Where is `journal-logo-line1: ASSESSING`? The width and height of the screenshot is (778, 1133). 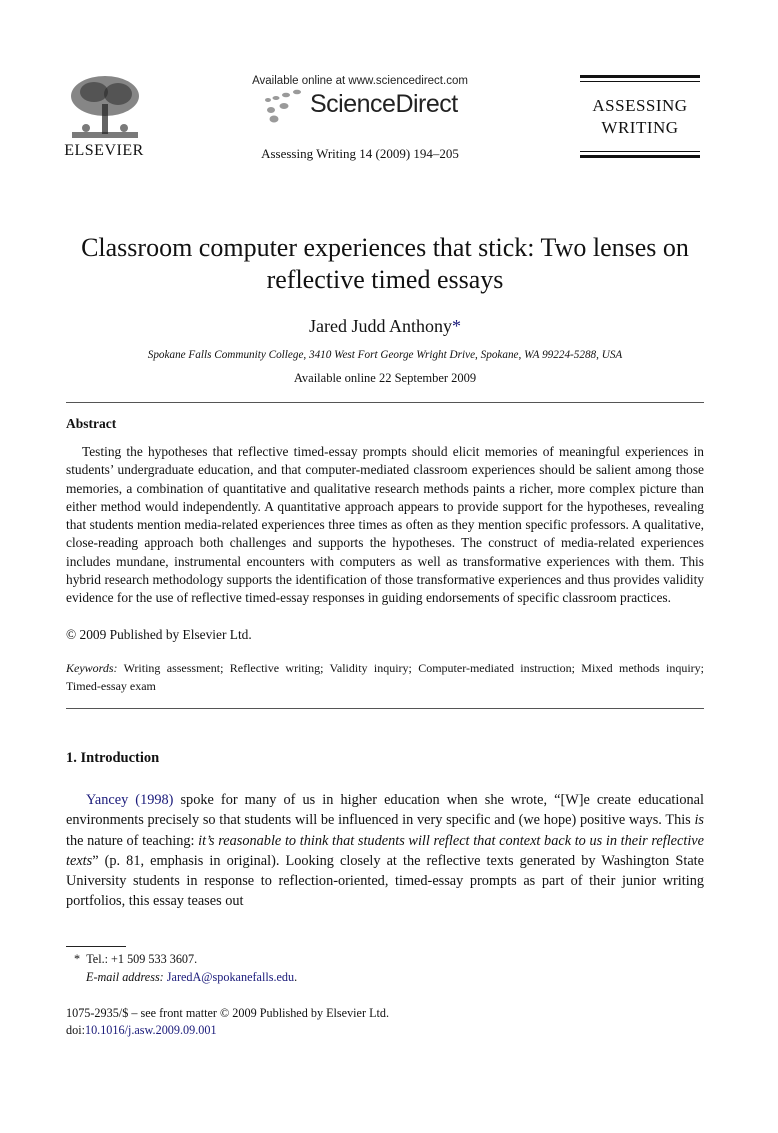 journal-logo-line1: ASSESSING is located at coordinates (640, 105).